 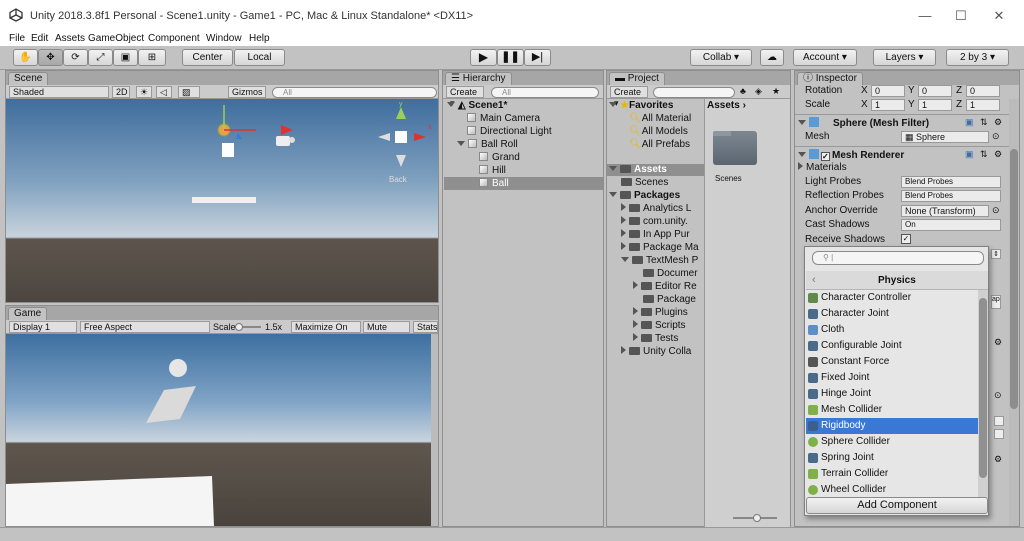 I want to click on package-item: TextMesh P, so click(x=659, y=261).